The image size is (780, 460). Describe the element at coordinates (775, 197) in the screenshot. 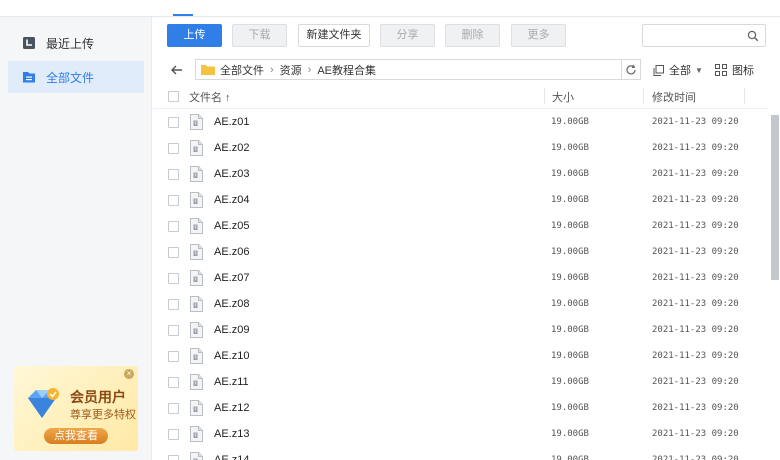

I see `scrollbar-thumb` at that location.